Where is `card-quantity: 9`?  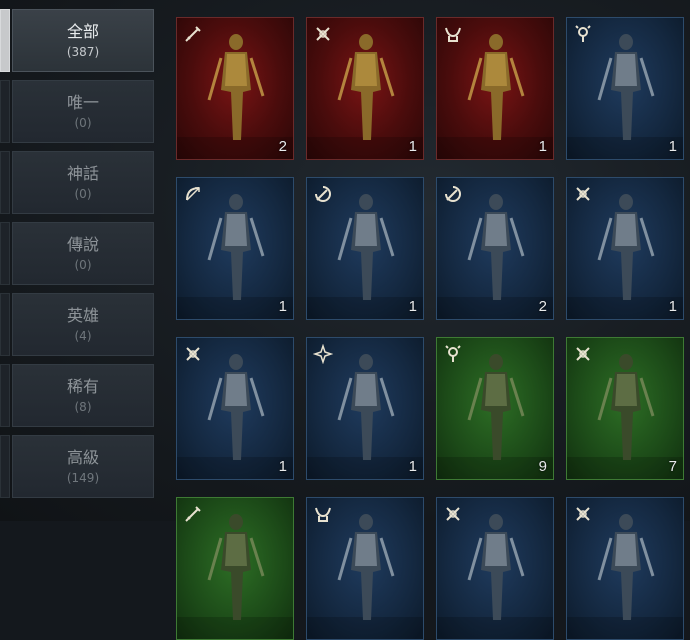 card-quantity: 9 is located at coordinates (542, 466).